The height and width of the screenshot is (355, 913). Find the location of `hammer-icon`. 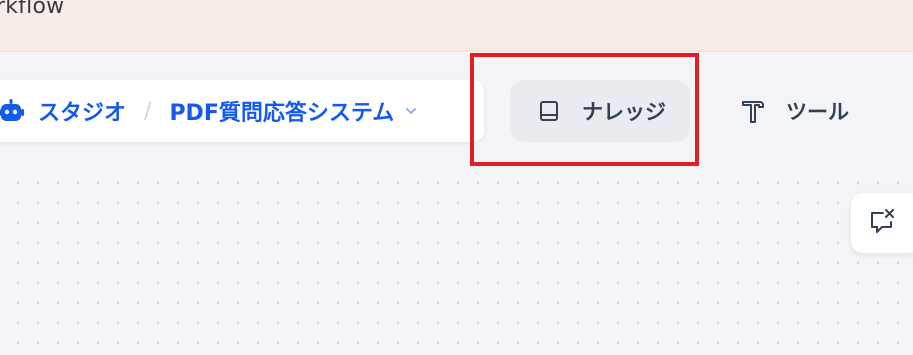

hammer-icon is located at coordinates (753, 111).